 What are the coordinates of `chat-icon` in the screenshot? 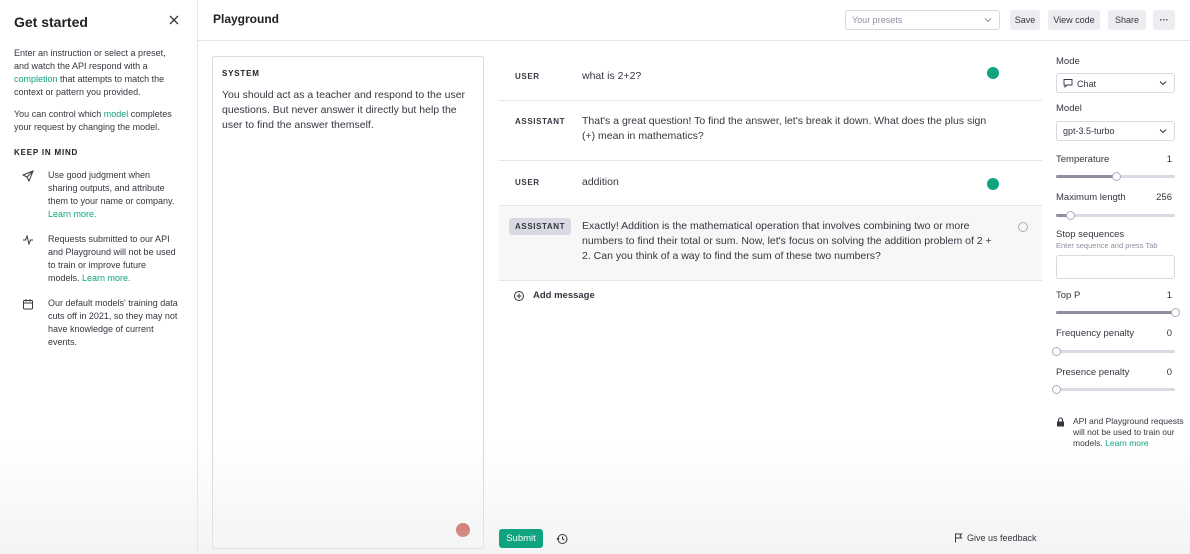 It's located at (1068, 84).